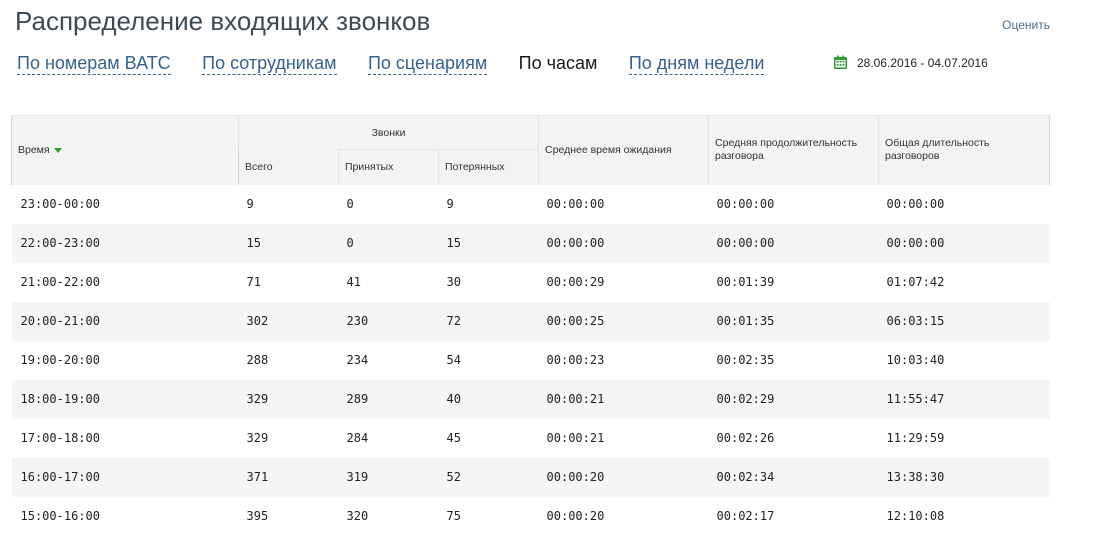  What do you see at coordinates (453, 282) in the screenshot?
I see `cell-lost: 30` at bounding box center [453, 282].